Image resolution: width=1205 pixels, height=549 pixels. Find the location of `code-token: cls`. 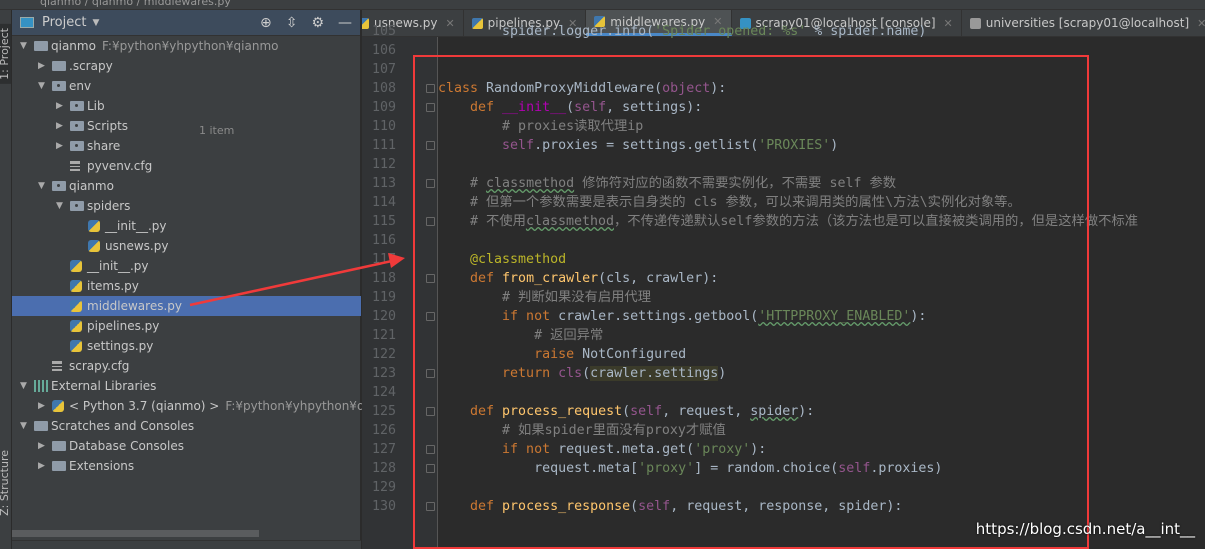

code-token: cls is located at coordinates (570, 373).